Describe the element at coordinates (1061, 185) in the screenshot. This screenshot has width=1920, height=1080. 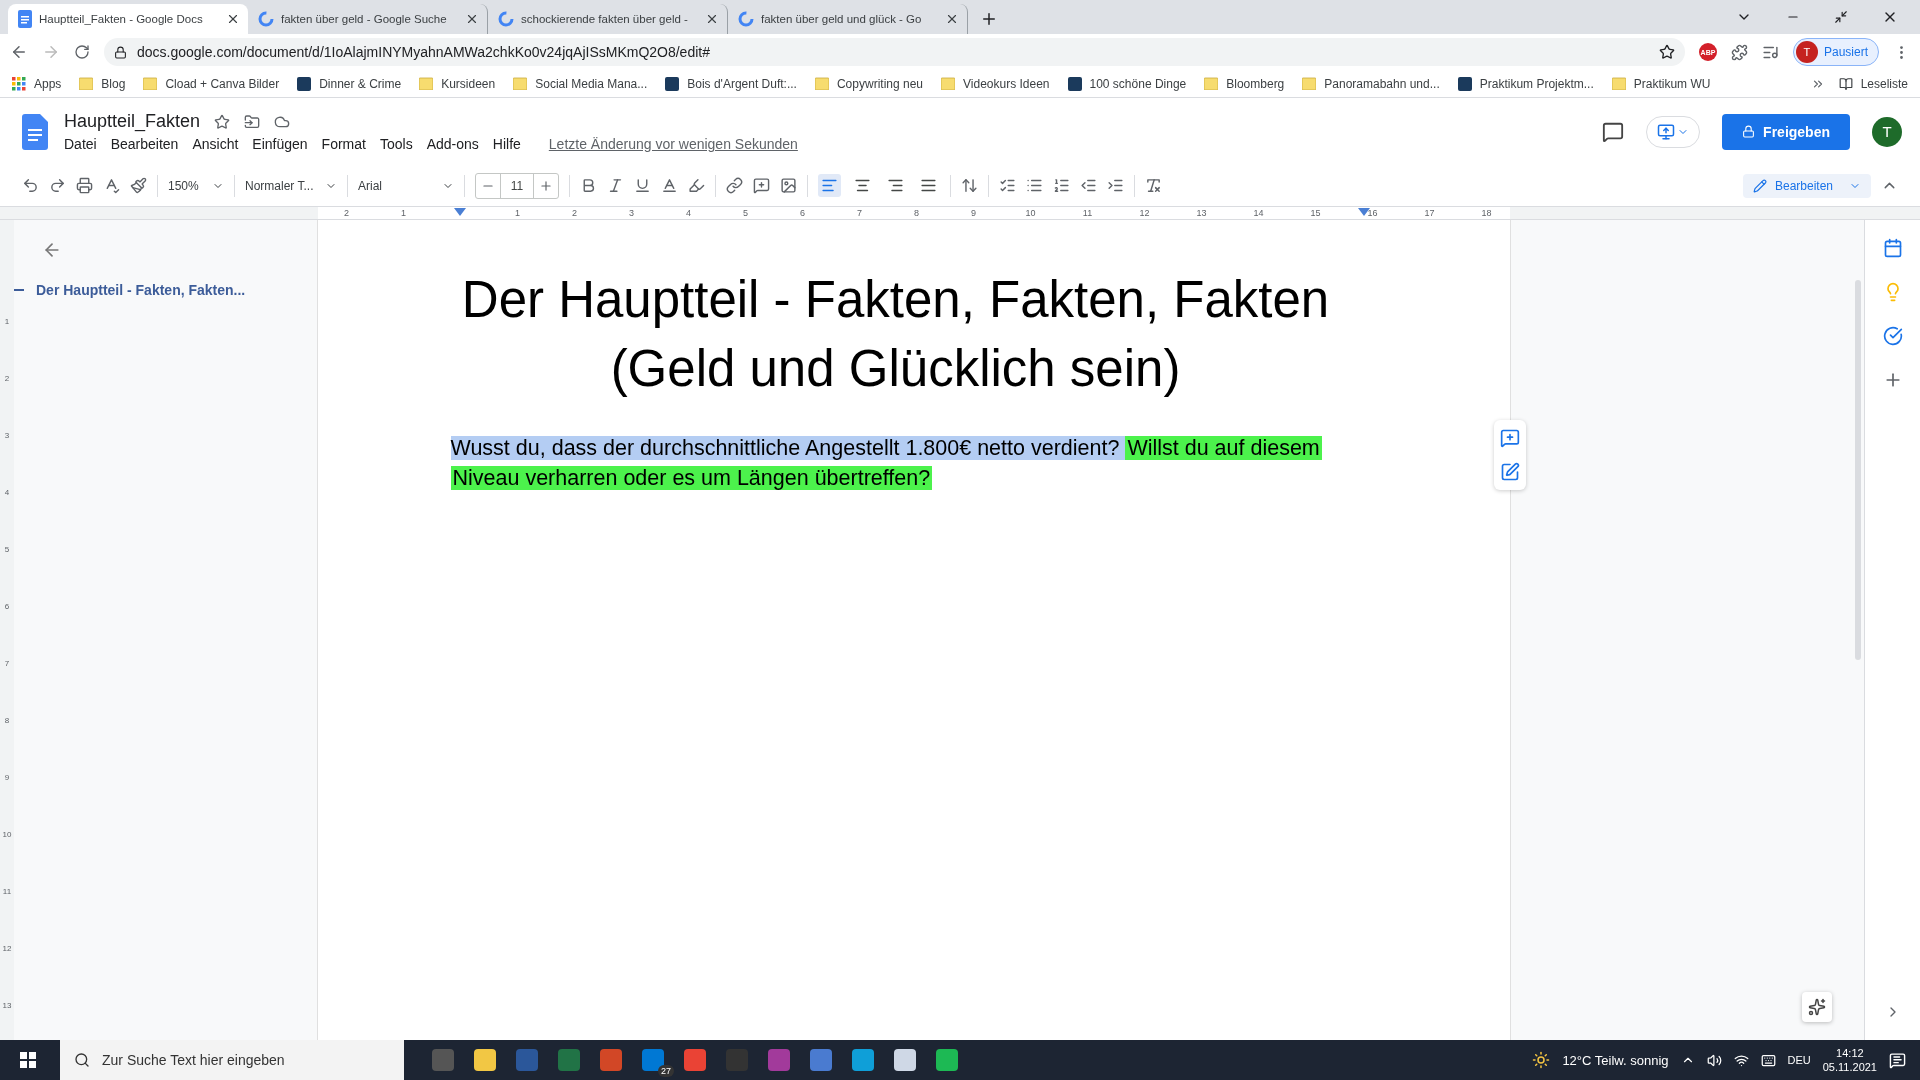
I see `numbered-list-icon` at that location.